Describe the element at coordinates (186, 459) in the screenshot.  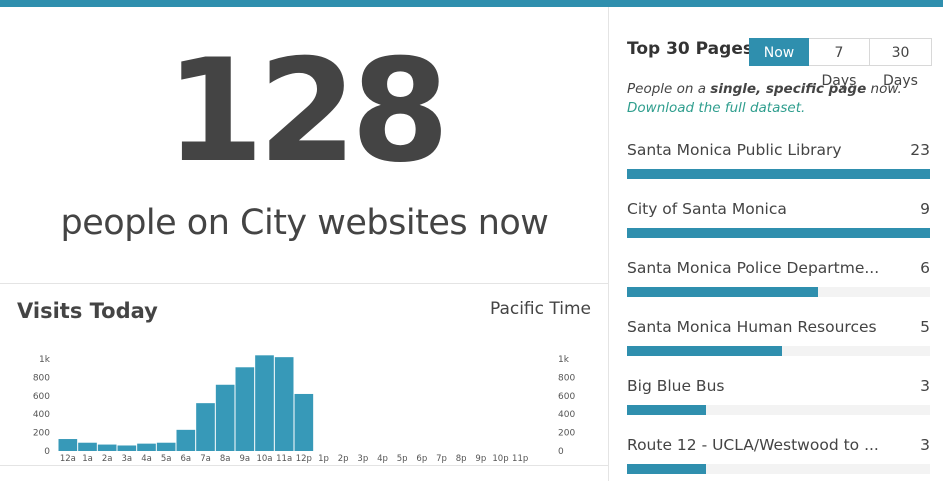
I see `x-tick-label: 6a` at that location.